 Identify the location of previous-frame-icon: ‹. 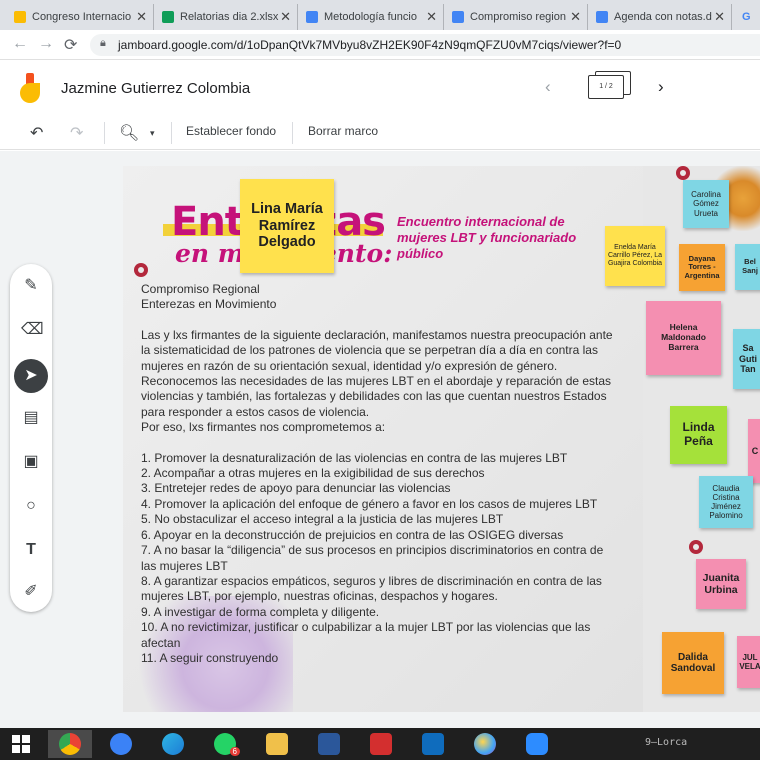
(548, 87).